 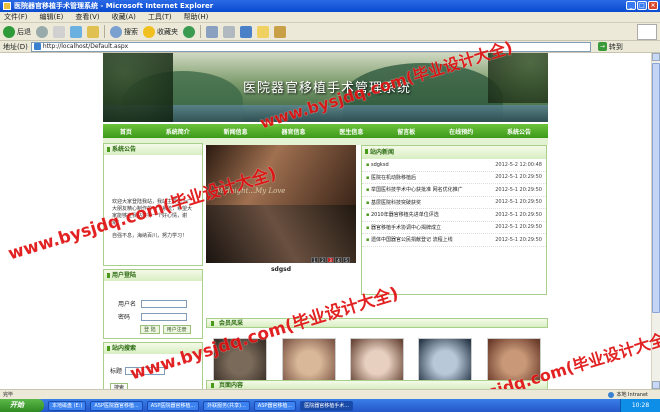 I want to click on home-icon, so click(x=93, y=31).